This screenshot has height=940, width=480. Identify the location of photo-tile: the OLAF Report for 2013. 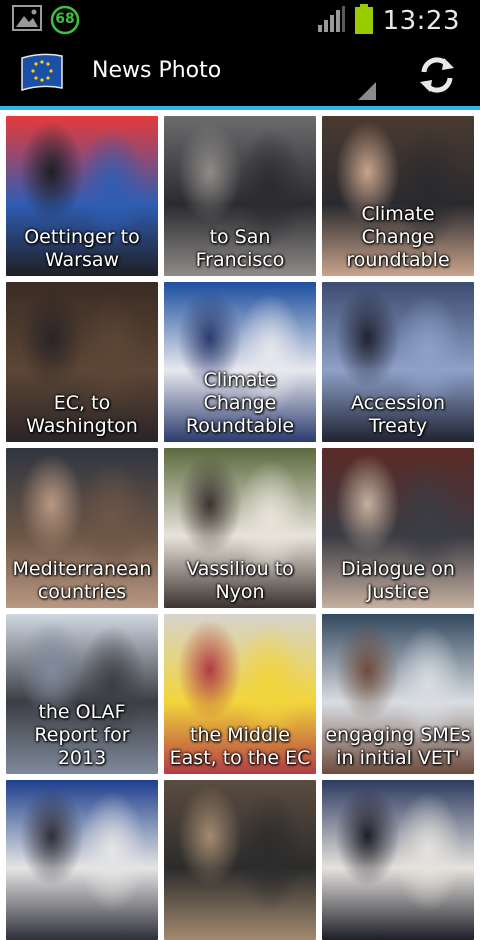
(82, 694).